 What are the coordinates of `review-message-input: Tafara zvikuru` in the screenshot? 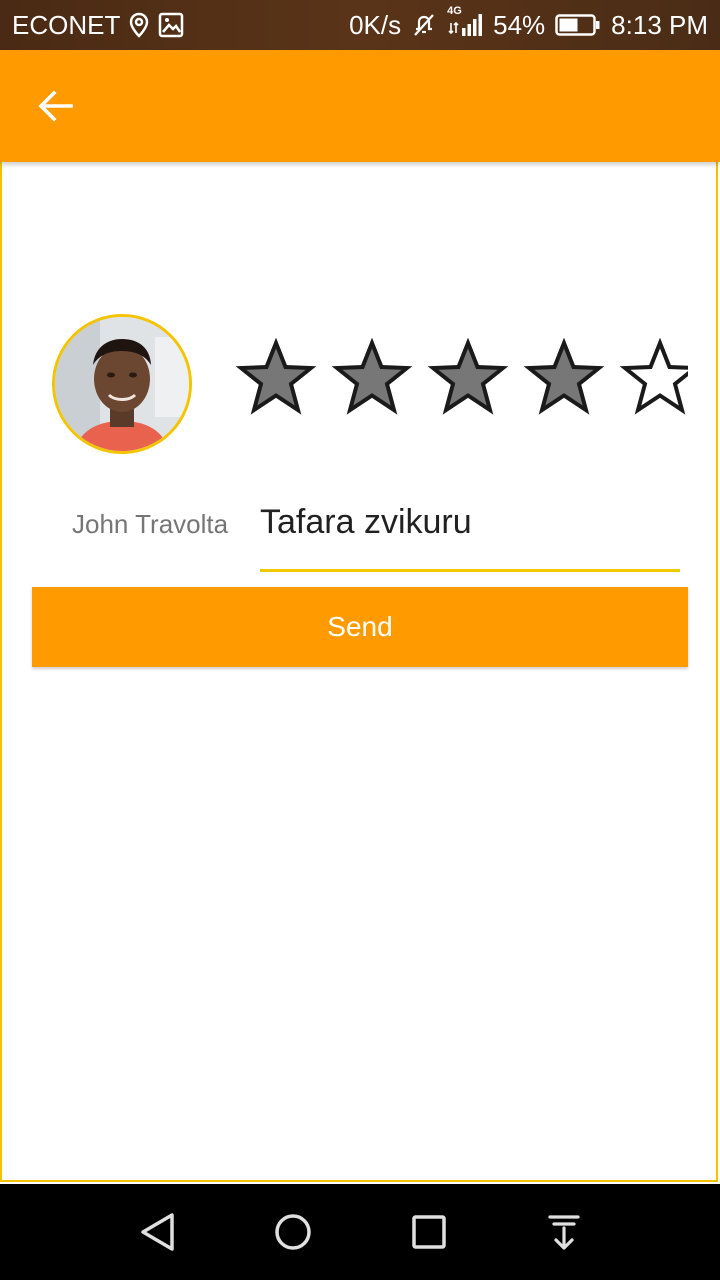 It's located at (470, 535).